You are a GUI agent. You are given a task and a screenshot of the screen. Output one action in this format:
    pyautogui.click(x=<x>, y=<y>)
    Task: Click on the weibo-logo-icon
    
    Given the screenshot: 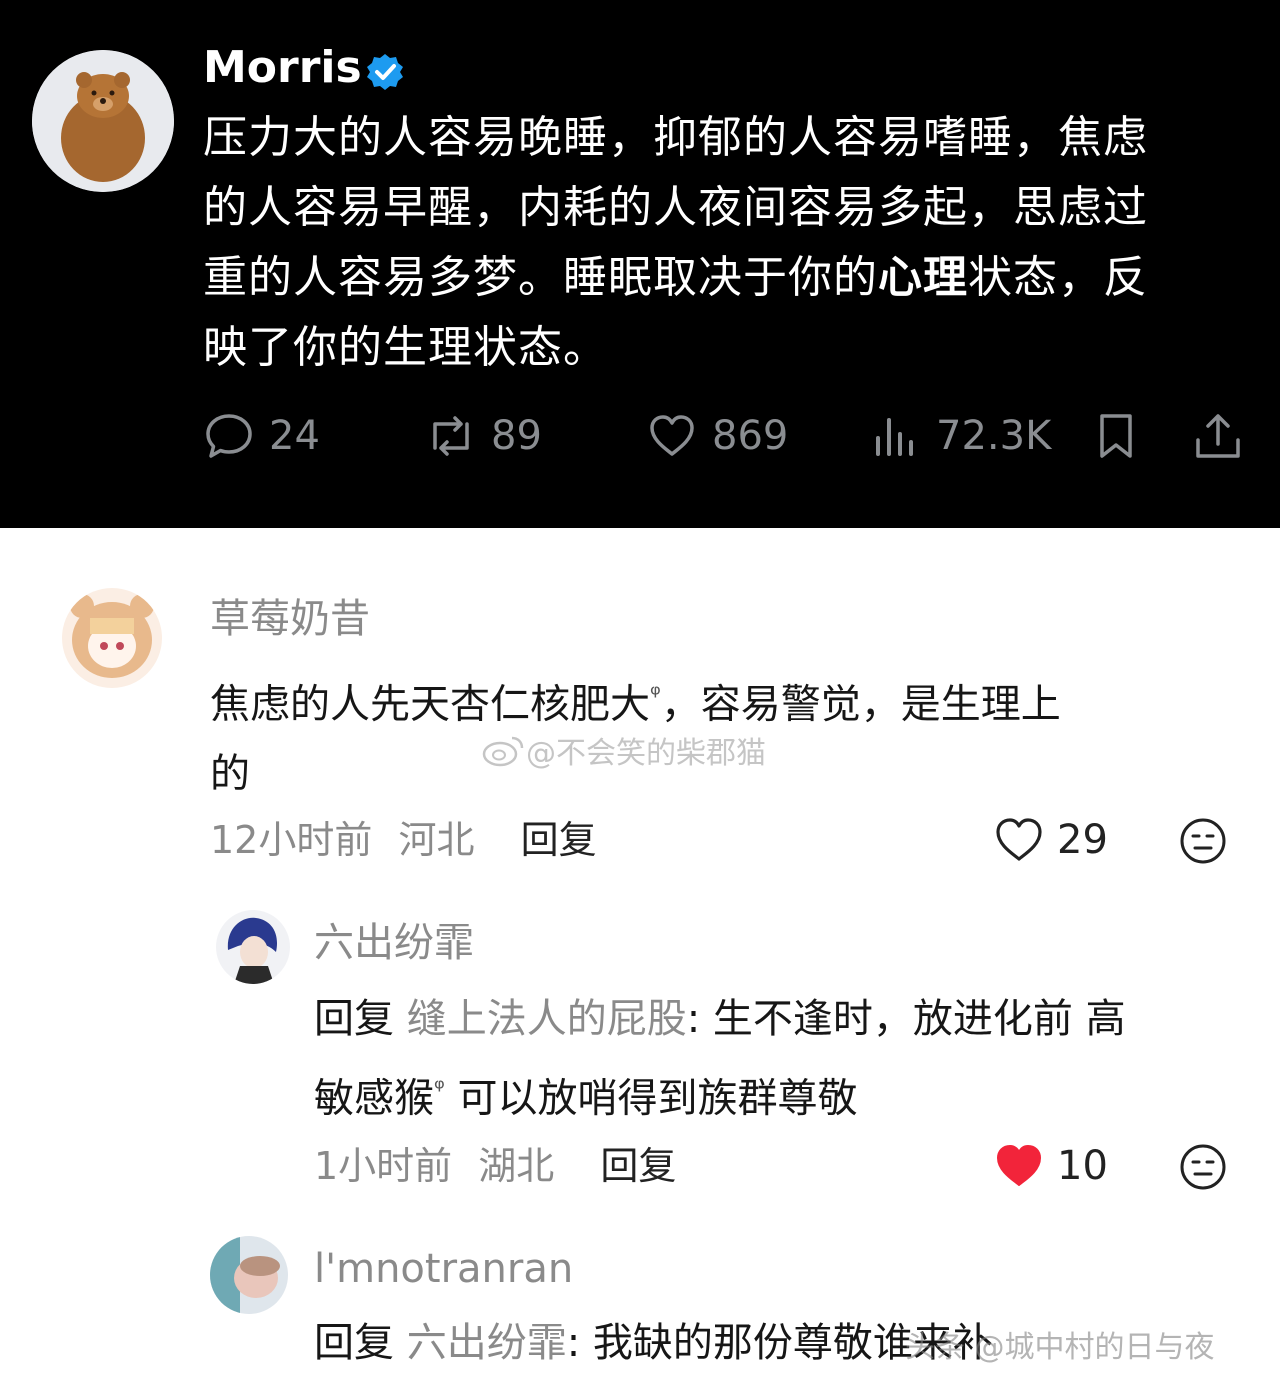 What is the action you would take?
    pyautogui.click(x=503, y=751)
    